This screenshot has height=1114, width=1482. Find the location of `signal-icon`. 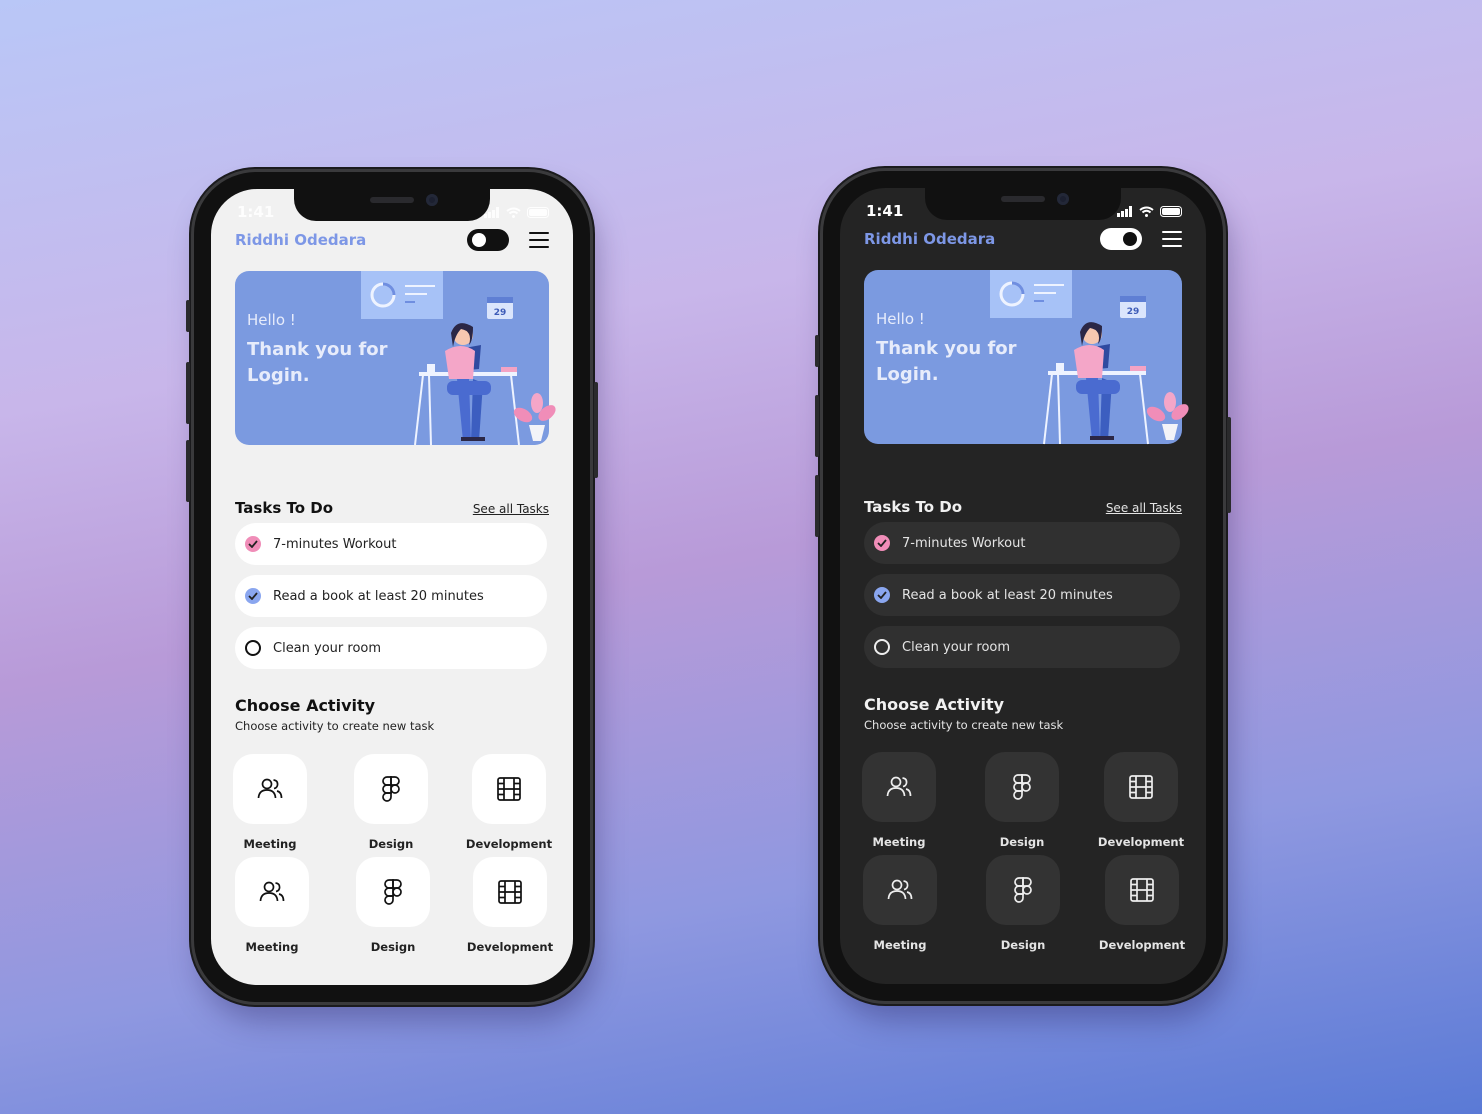

signal-icon is located at coordinates (1124, 211).